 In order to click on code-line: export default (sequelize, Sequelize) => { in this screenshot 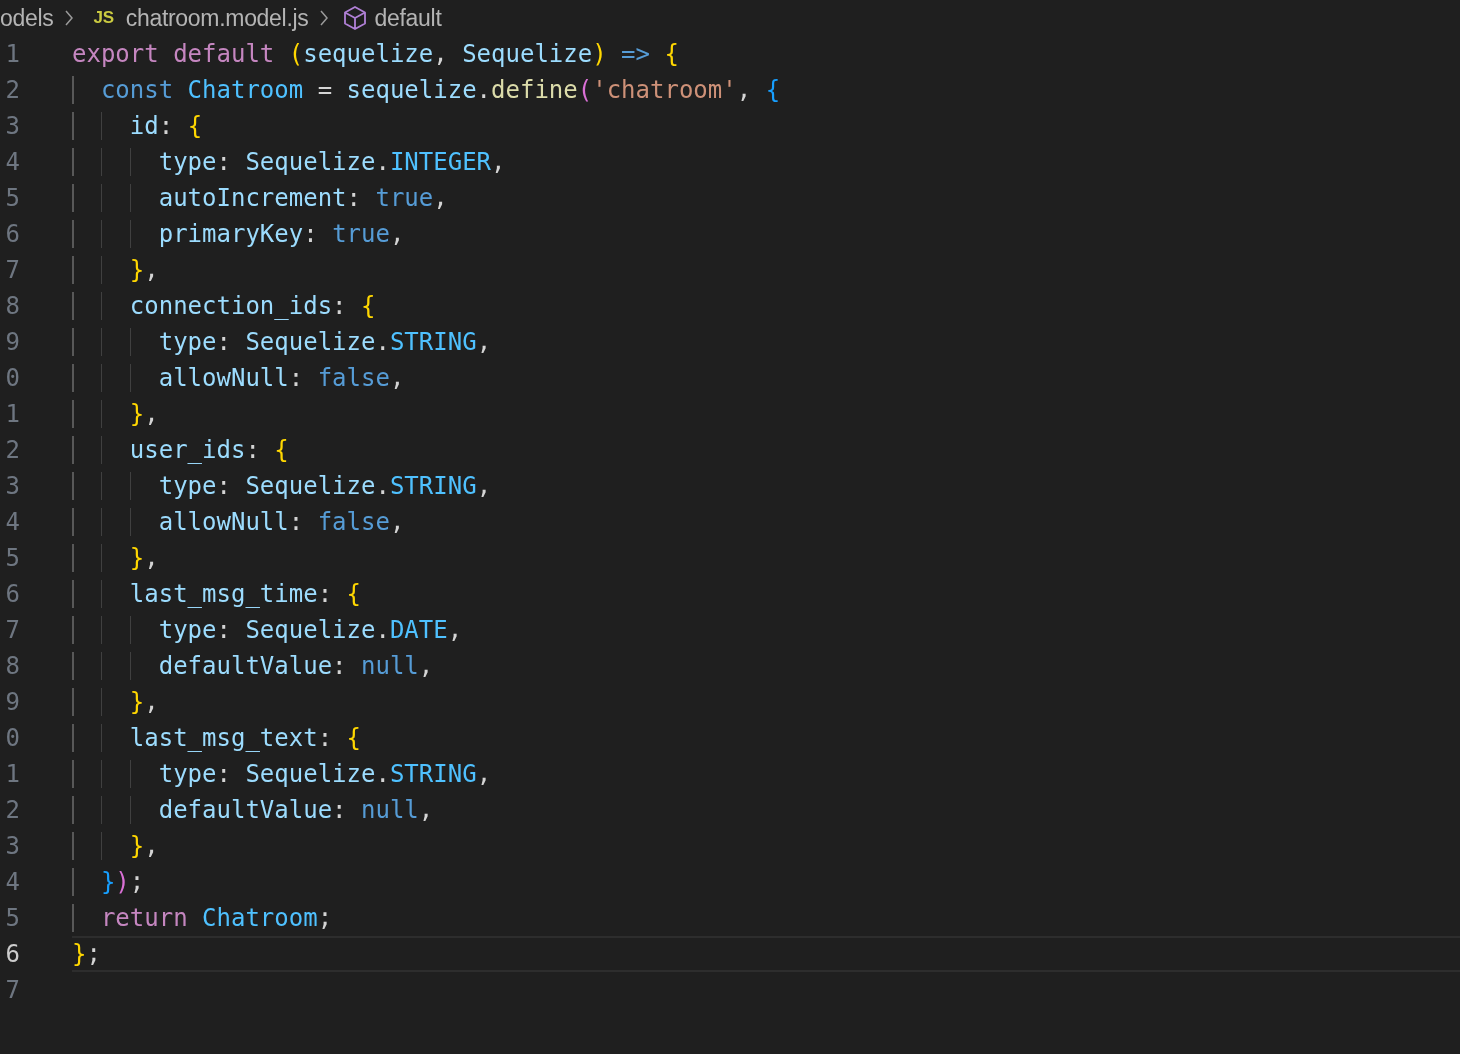, I will do `click(375, 54)`.